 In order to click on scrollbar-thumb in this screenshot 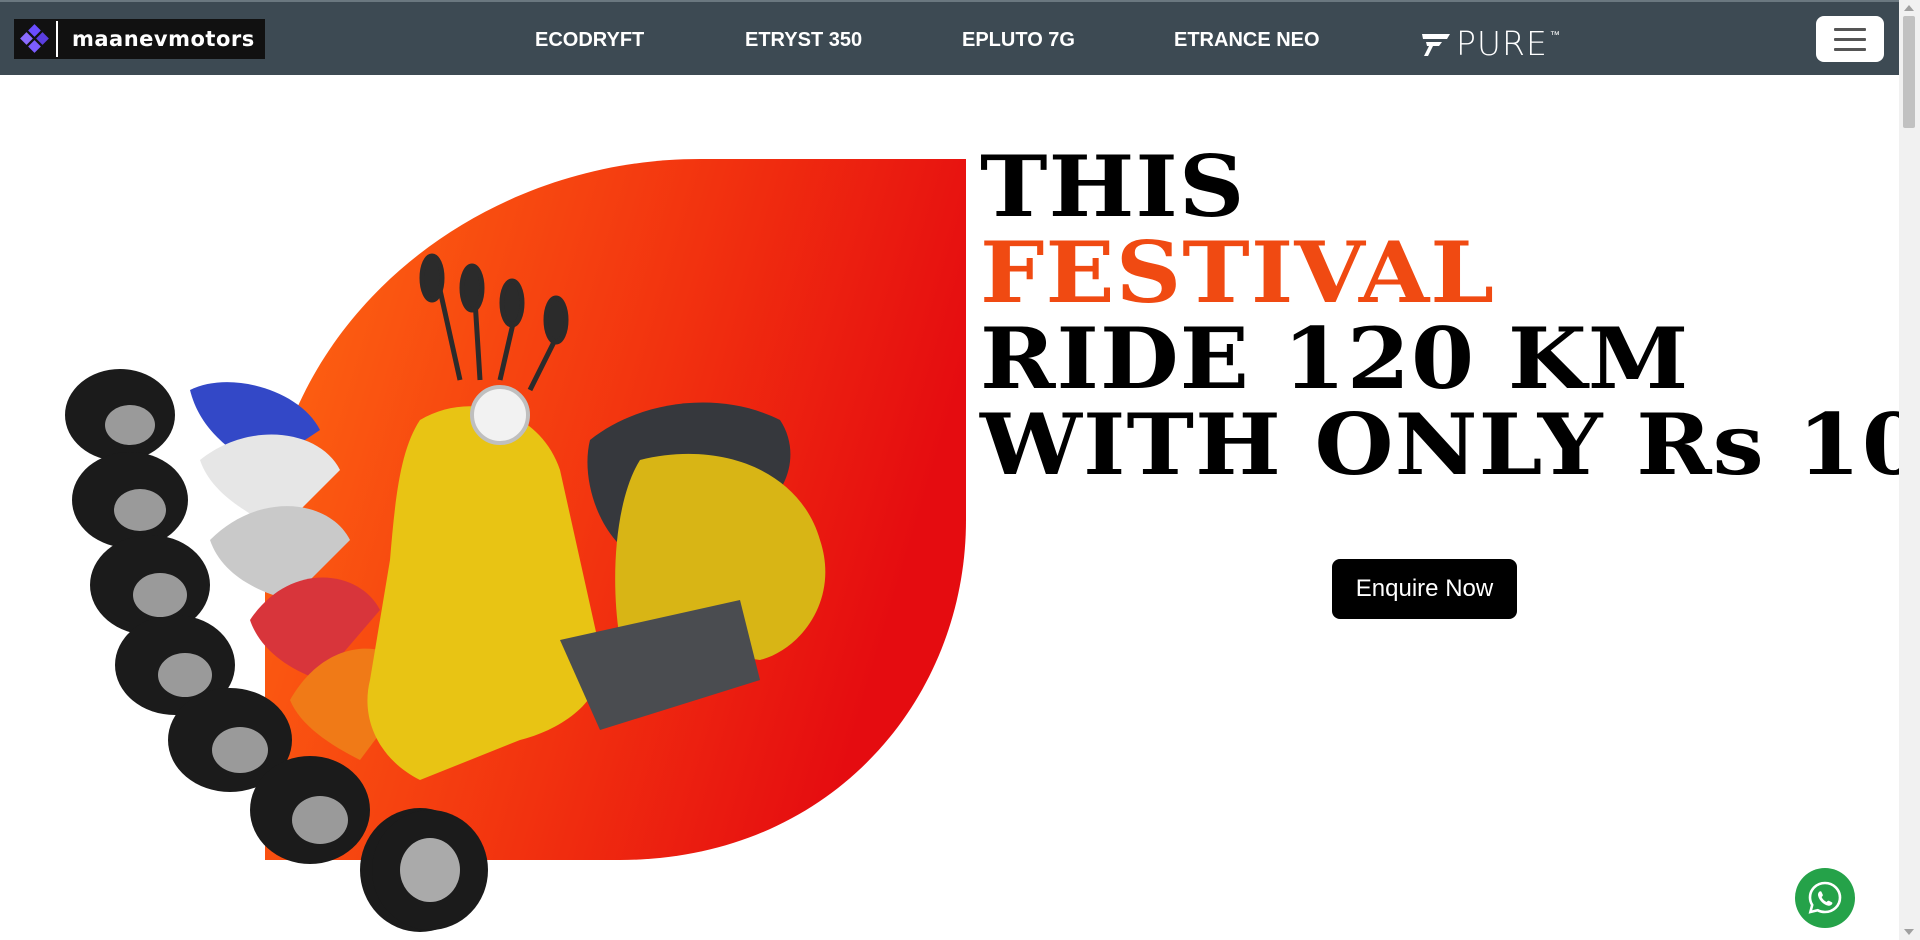, I will do `click(1909, 72)`.